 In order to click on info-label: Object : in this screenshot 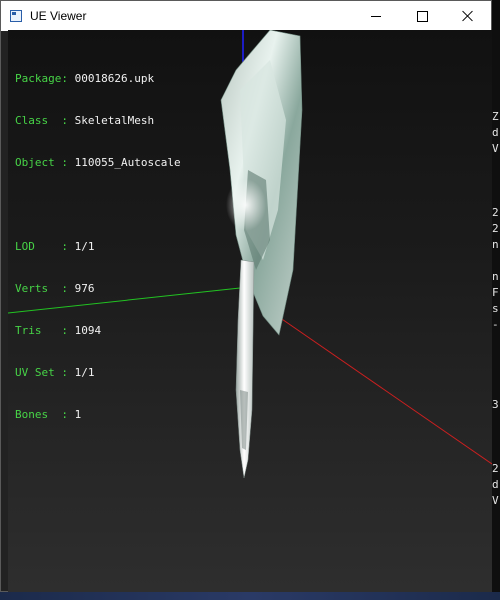, I will do `click(41, 162)`.